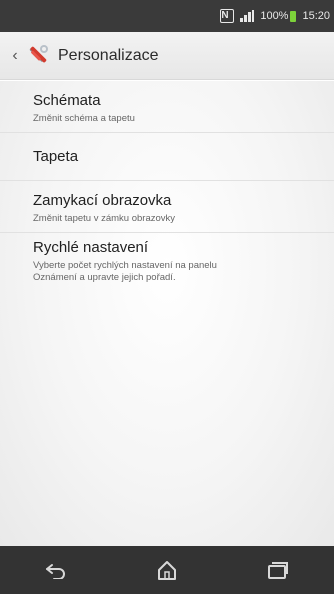  Describe the element at coordinates (104, 277) in the screenshot. I see `settings-item-subtitle-line2: Oznámení a upravte jejich pořadí.` at that location.